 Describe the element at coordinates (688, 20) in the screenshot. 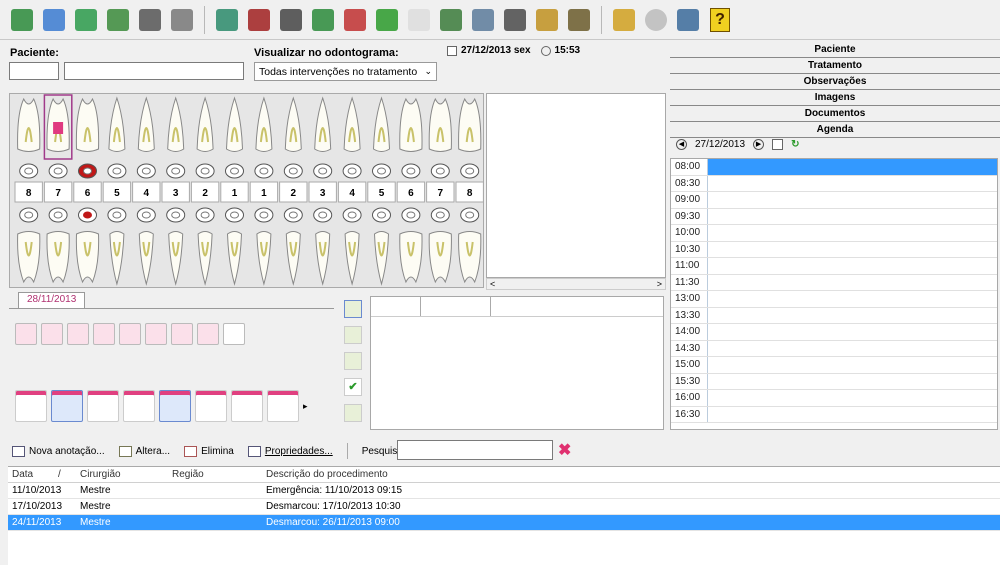

I see `books-button` at that location.